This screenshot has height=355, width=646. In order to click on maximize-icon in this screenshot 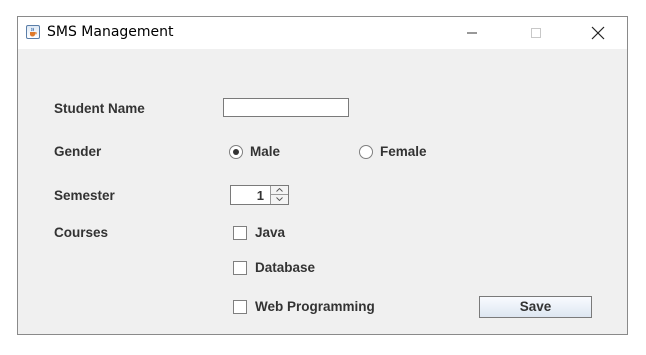, I will do `click(536, 33)`.